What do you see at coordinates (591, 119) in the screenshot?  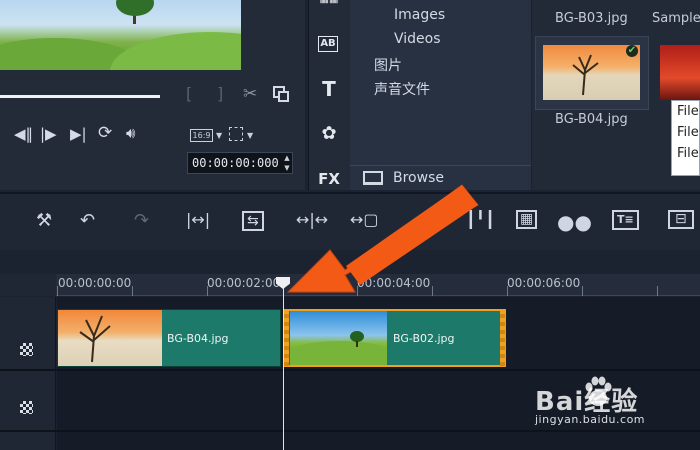 I see `media-label-bg-b04: BG-B04.jpg` at bounding box center [591, 119].